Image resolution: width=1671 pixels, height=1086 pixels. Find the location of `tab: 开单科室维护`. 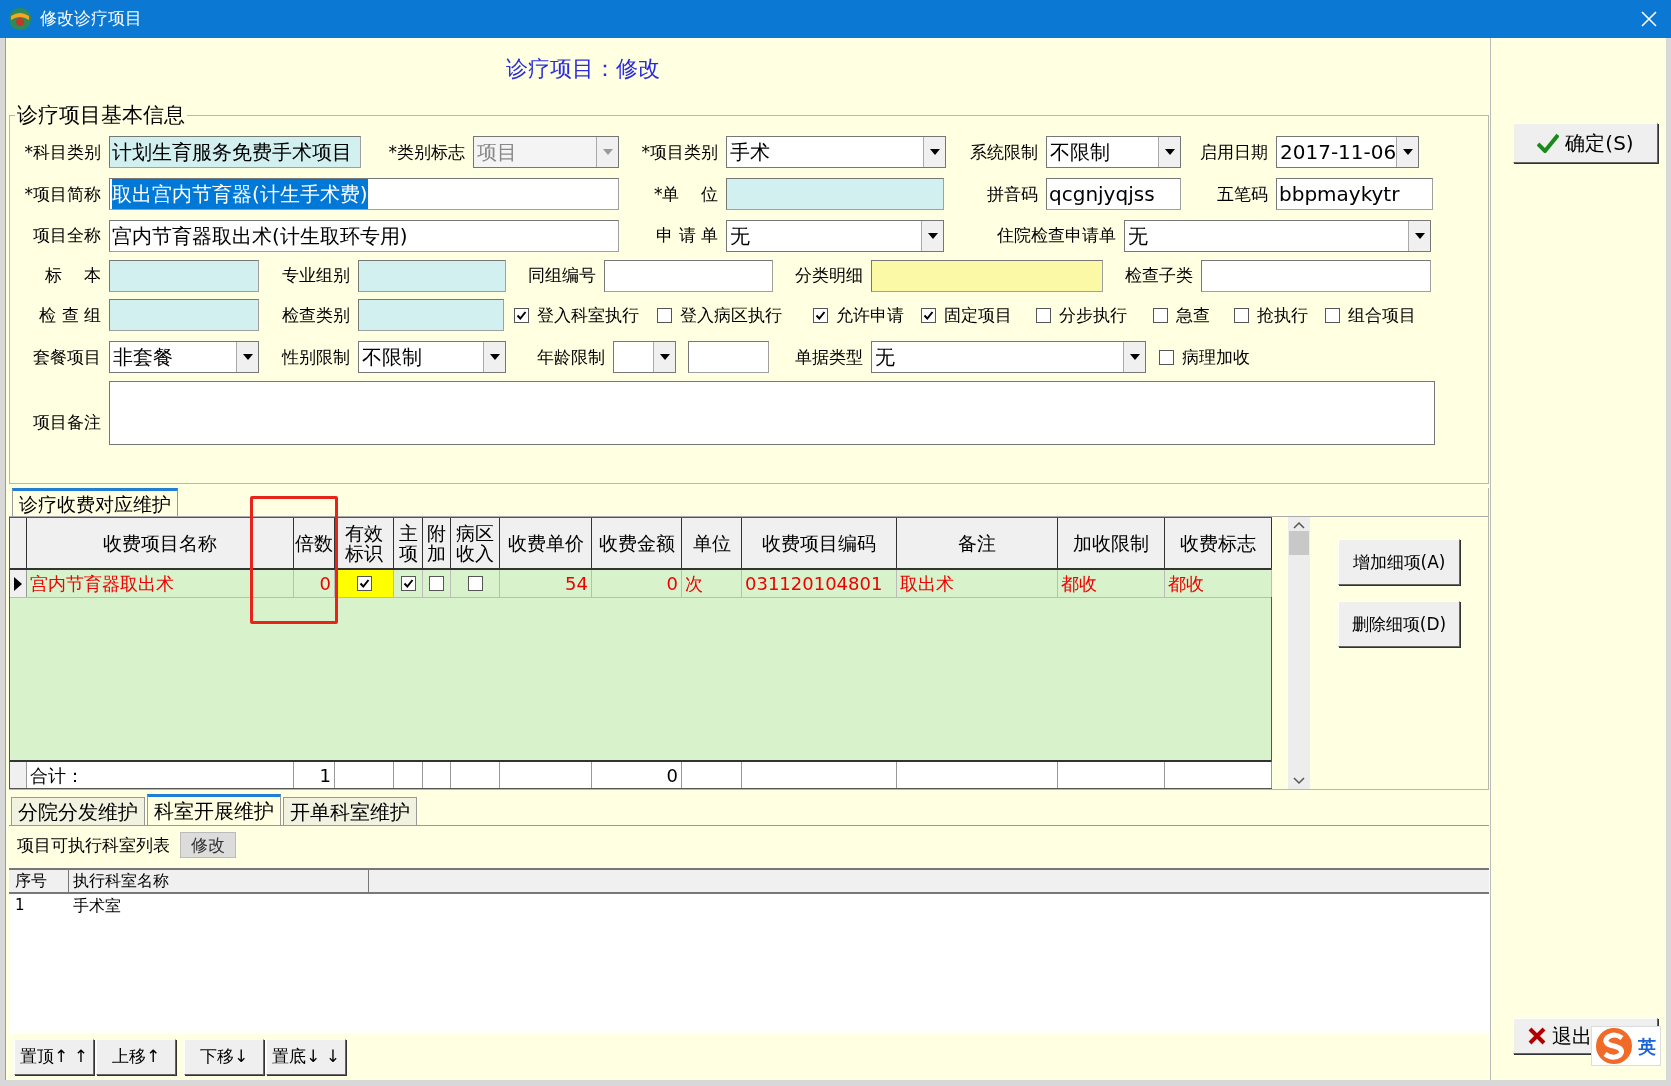

tab: 开单科室维护 is located at coordinates (350, 811).